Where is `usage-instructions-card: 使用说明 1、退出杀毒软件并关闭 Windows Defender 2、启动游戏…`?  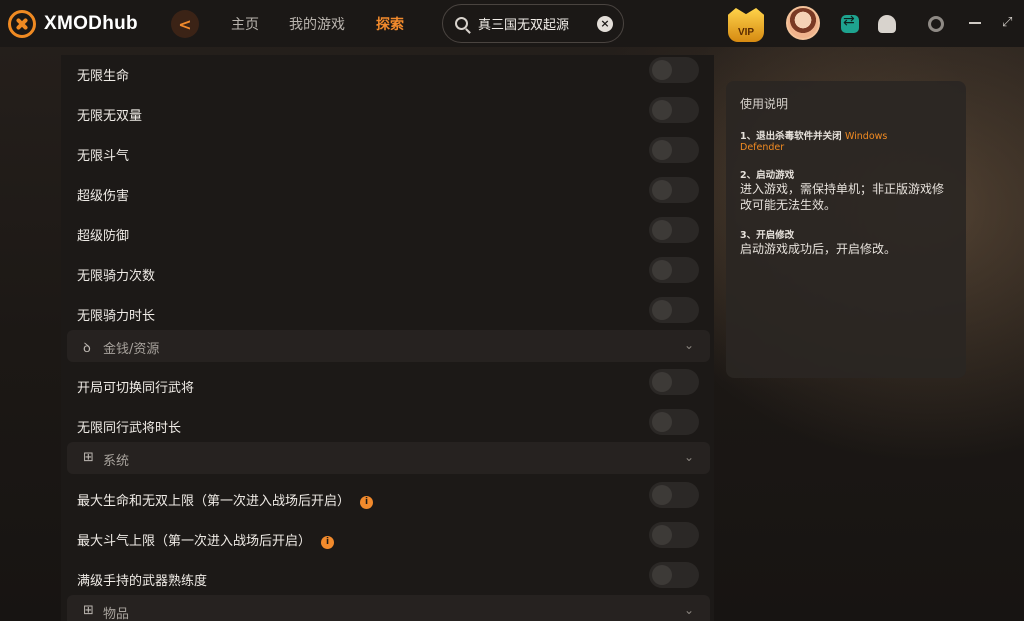 usage-instructions-card: 使用说明 1、退出杀毒软件并关闭 Windows Defender 2、启动游戏… is located at coordinates (846, 229).